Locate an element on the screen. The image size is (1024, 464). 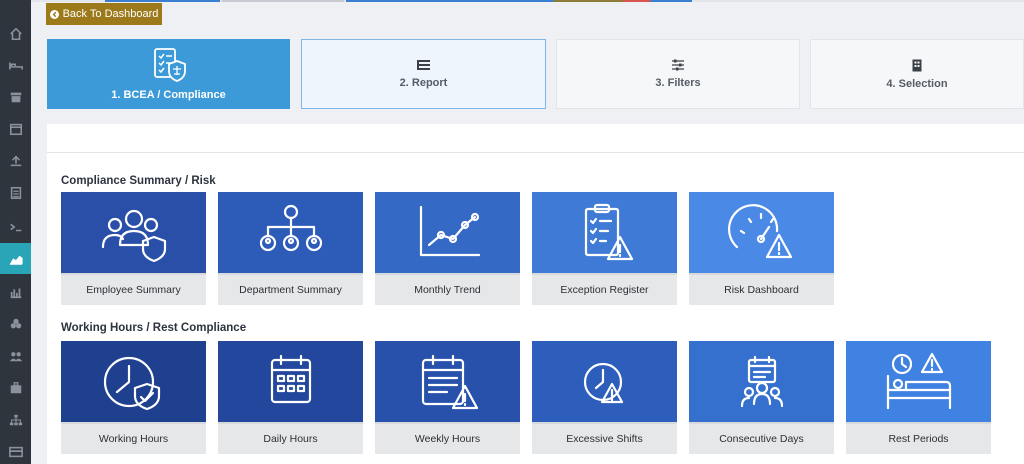
clipboard-warning-icon is located at coordinates (608, 231).